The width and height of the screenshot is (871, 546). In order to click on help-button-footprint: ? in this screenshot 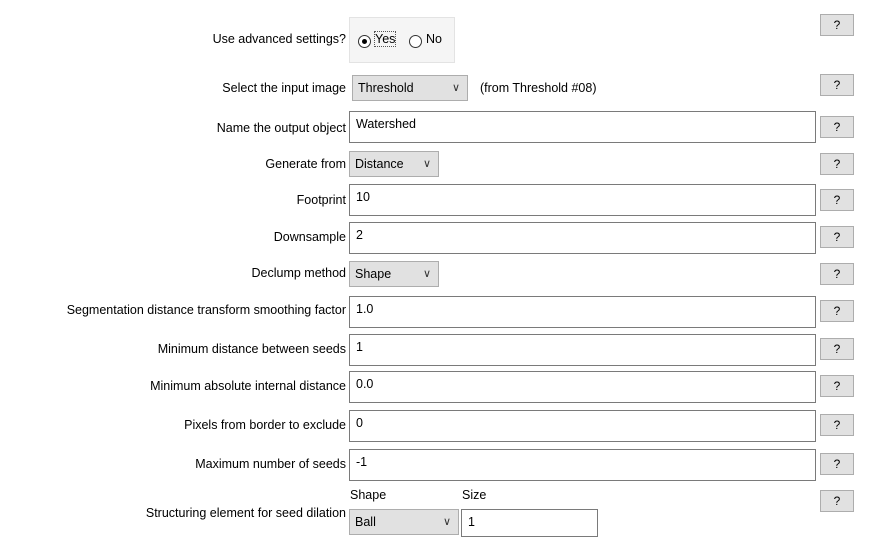, I will do `click(837, 200)`.